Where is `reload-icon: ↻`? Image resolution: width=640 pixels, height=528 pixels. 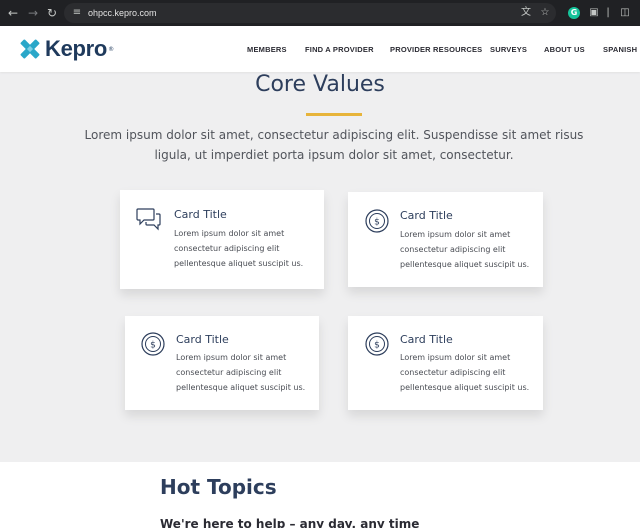 reload-icon: ↻ is located at coordinates (52, 13).